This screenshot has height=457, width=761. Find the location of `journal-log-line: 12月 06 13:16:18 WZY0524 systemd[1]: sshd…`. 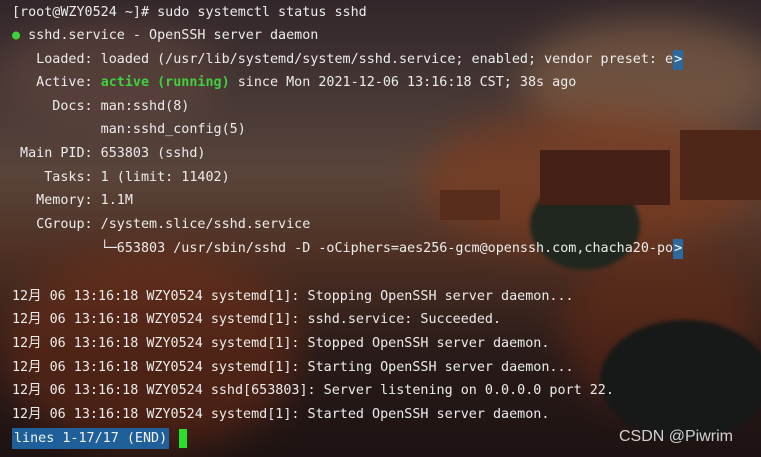

journal-log-line: 12月 06 13:16:18 WZY0524 systemd[1]: sshd… is located at coordinates (257, 319).